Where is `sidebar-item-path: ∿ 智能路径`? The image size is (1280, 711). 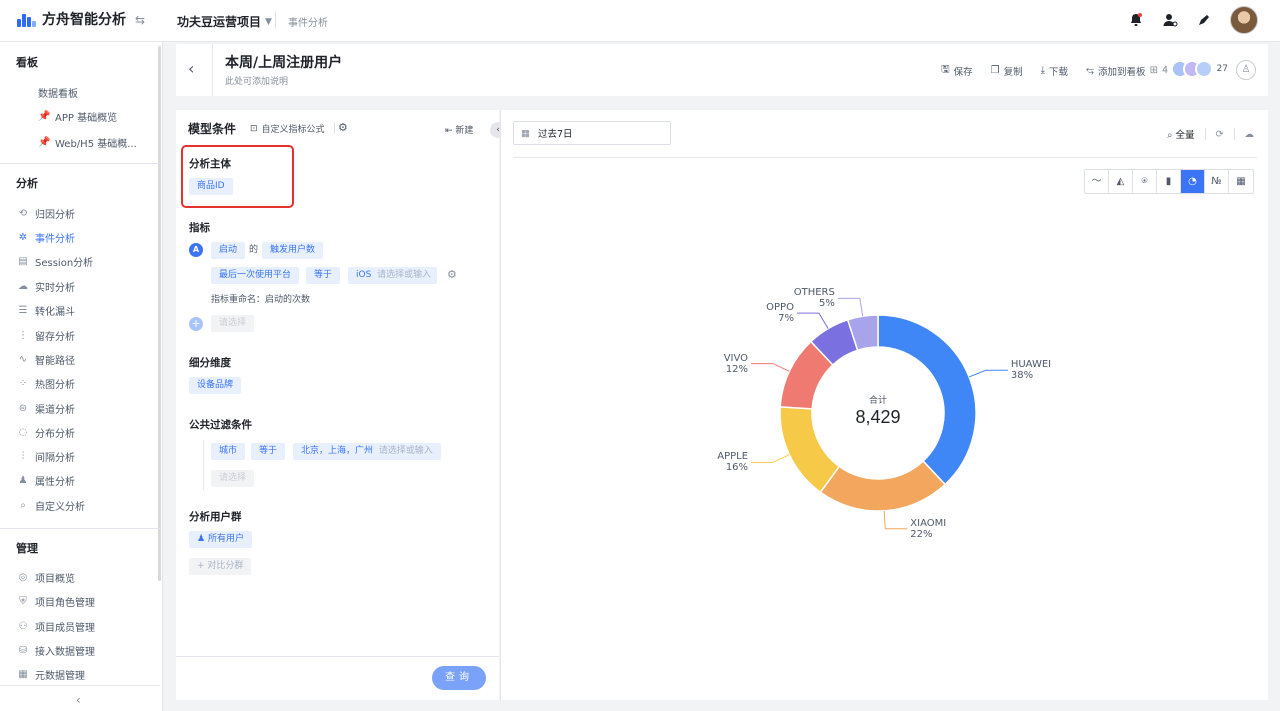 sidebar-item-path: ∿ 智能路径 is located at coordinates (46, 359).